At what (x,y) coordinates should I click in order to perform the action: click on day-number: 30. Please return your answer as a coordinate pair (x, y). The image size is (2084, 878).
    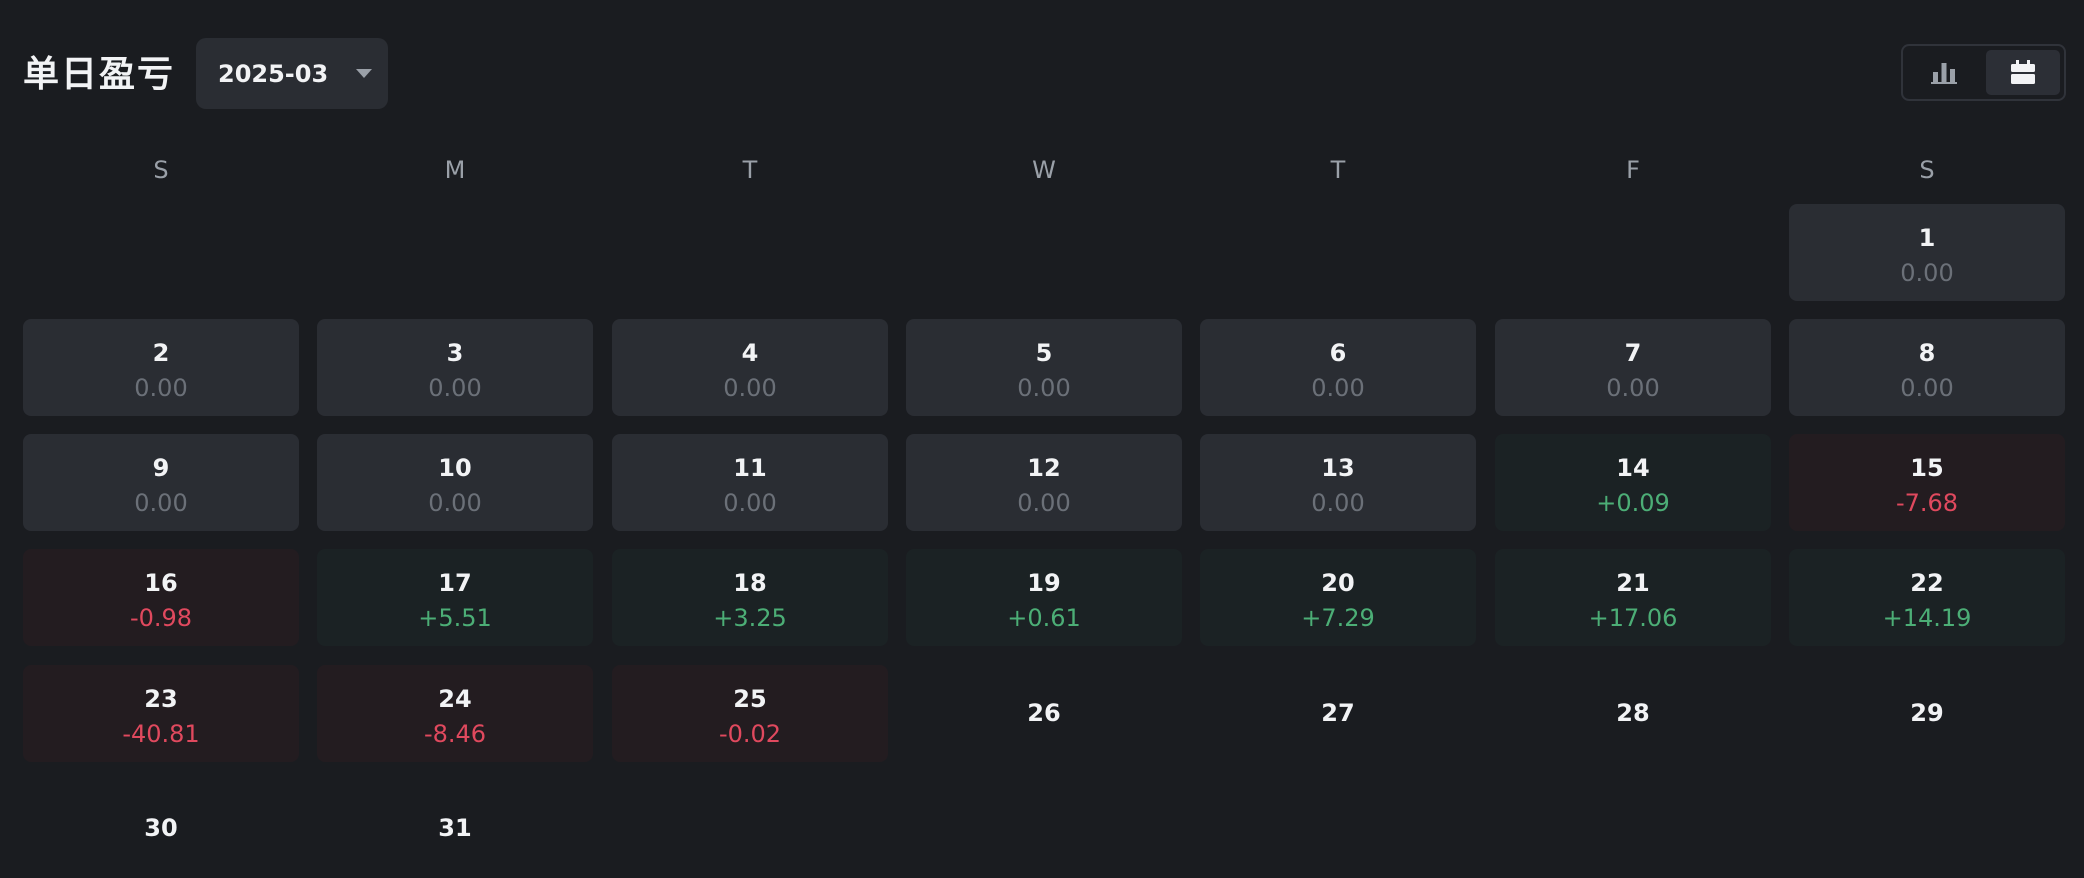
    Looking at the image, I should click on (161, 828).